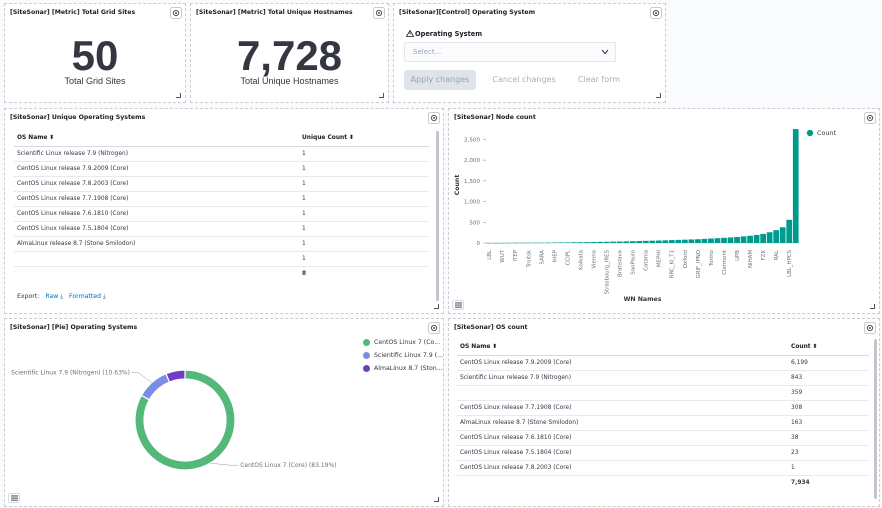  I want to click on table-row: CentOS Linux release 7.6.1810 (Core) 1, so click(221, 214).